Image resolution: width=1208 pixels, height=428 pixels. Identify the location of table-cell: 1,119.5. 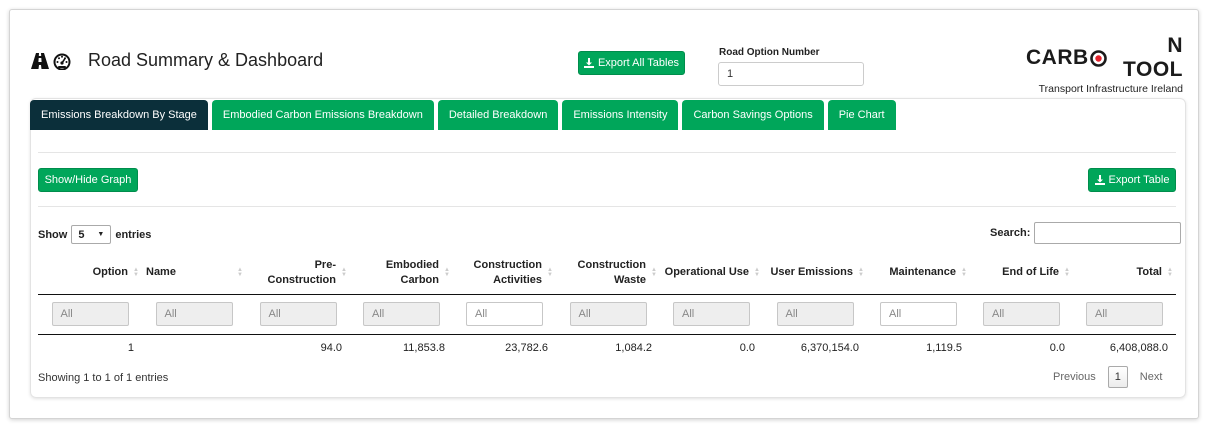
(944, 348).